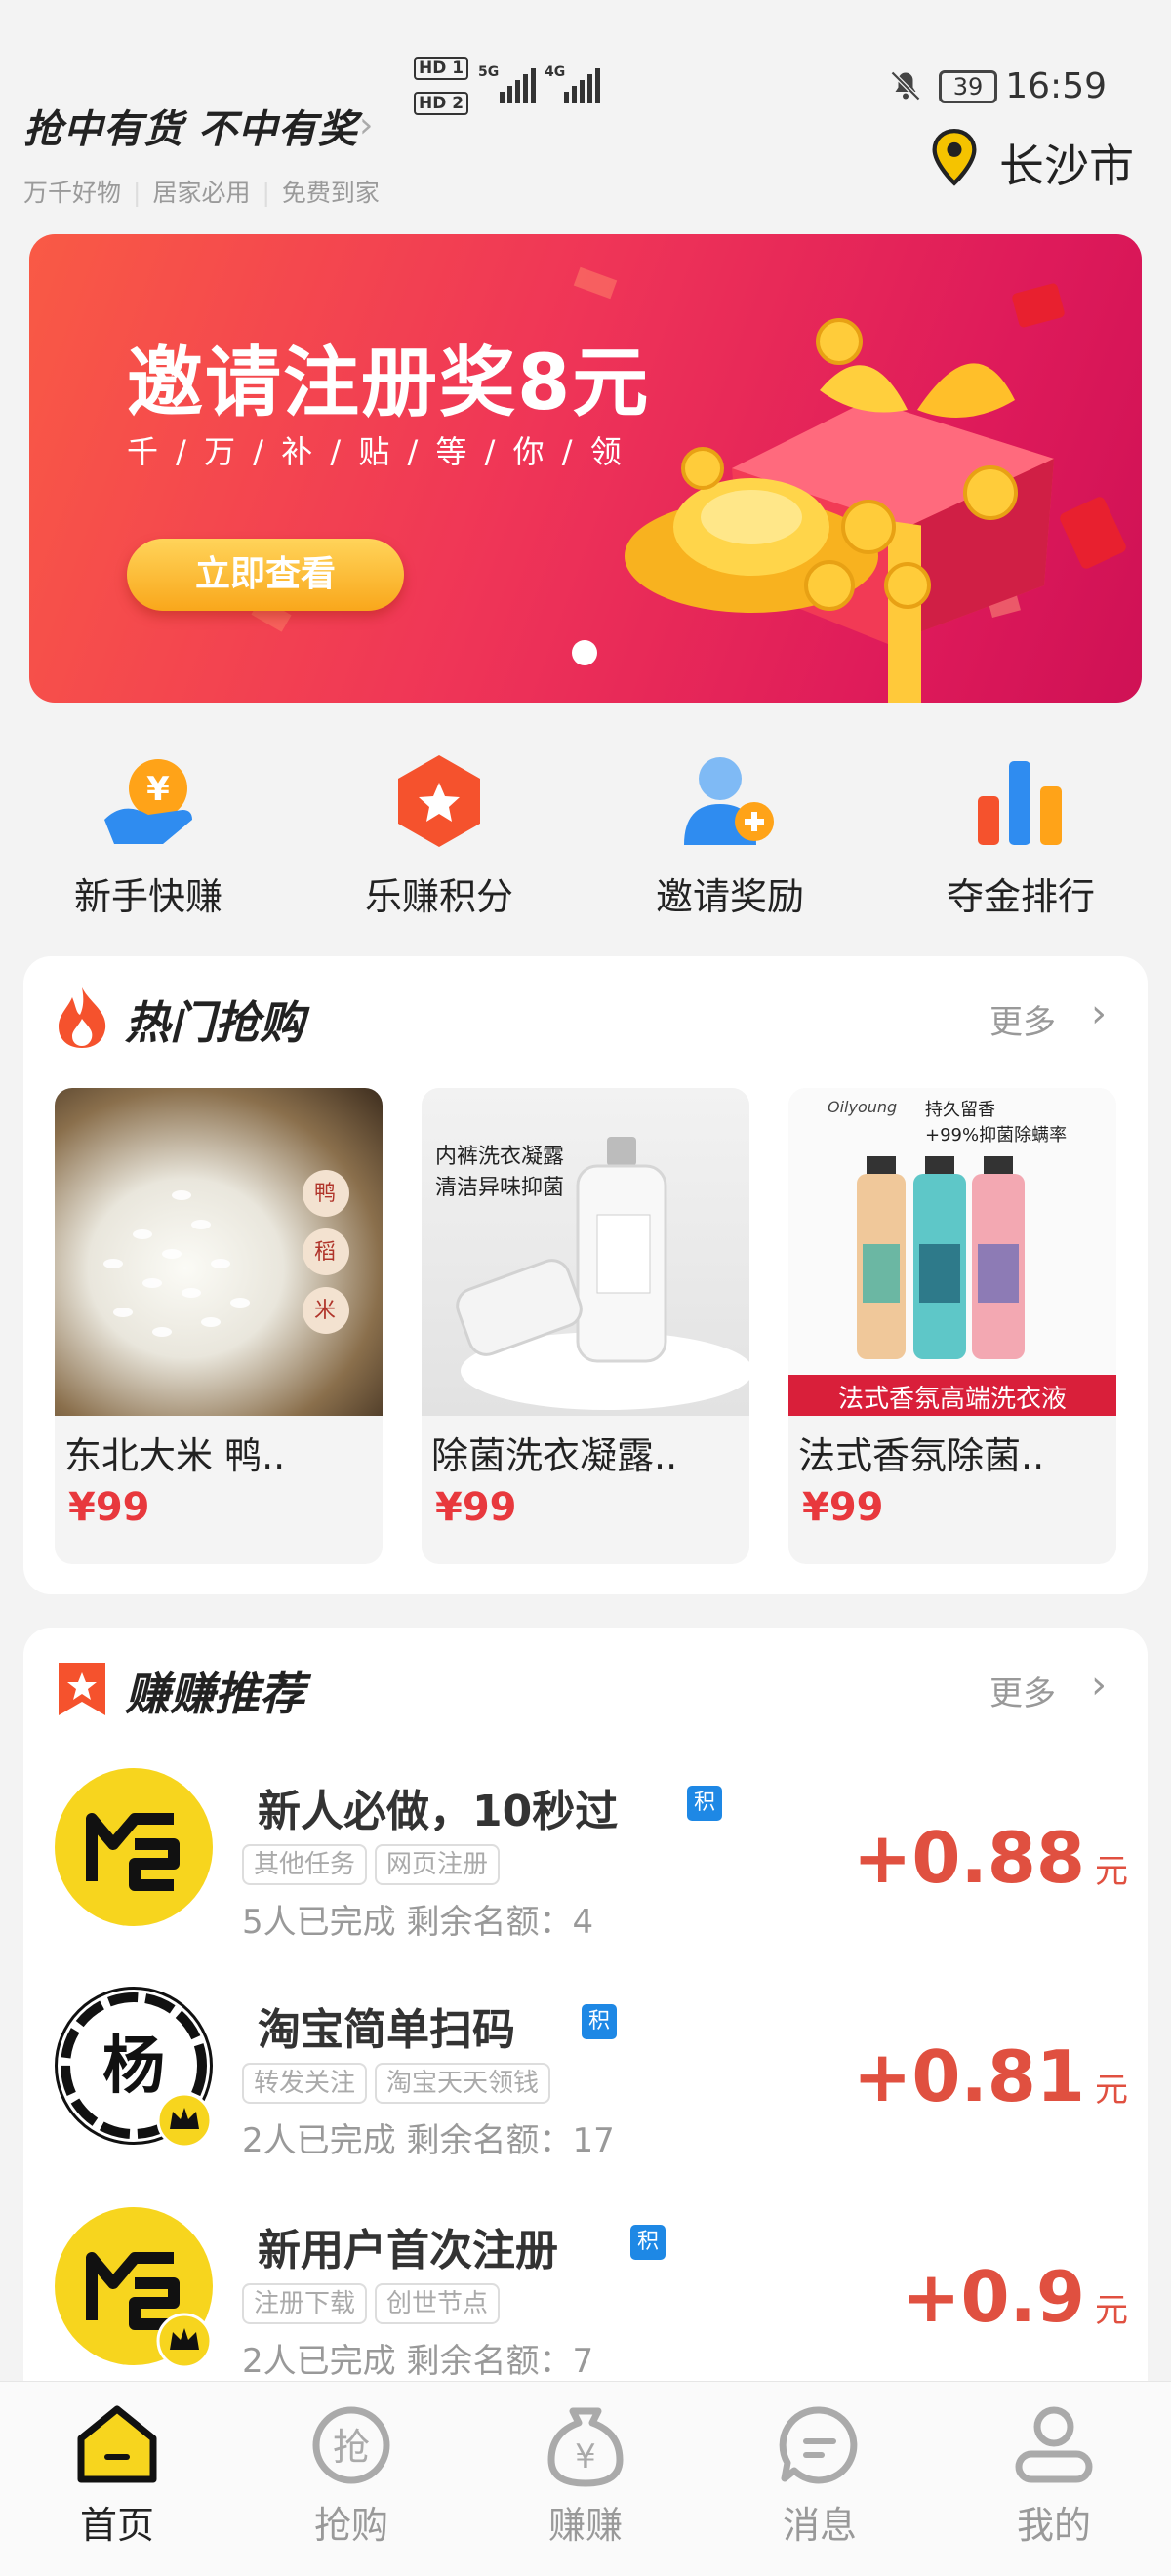  I want to click on tab-glyph: 抢, so click(351, 2447).